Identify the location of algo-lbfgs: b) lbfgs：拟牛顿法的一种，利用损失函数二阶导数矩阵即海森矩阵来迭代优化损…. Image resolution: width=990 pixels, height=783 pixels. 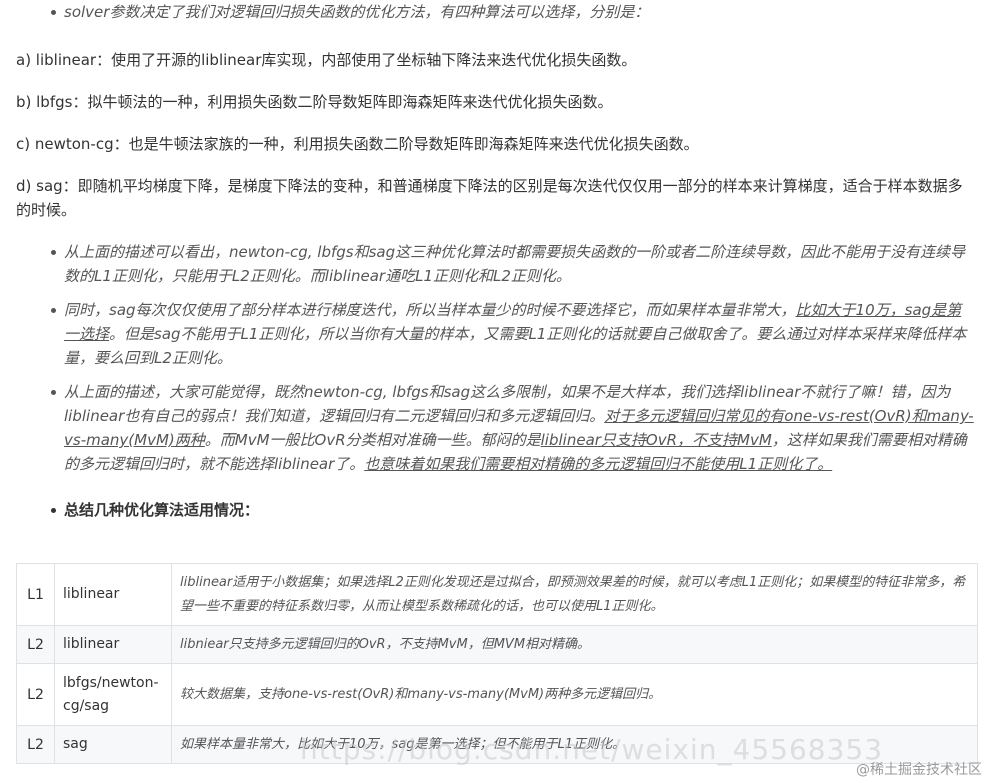
(314, 102).